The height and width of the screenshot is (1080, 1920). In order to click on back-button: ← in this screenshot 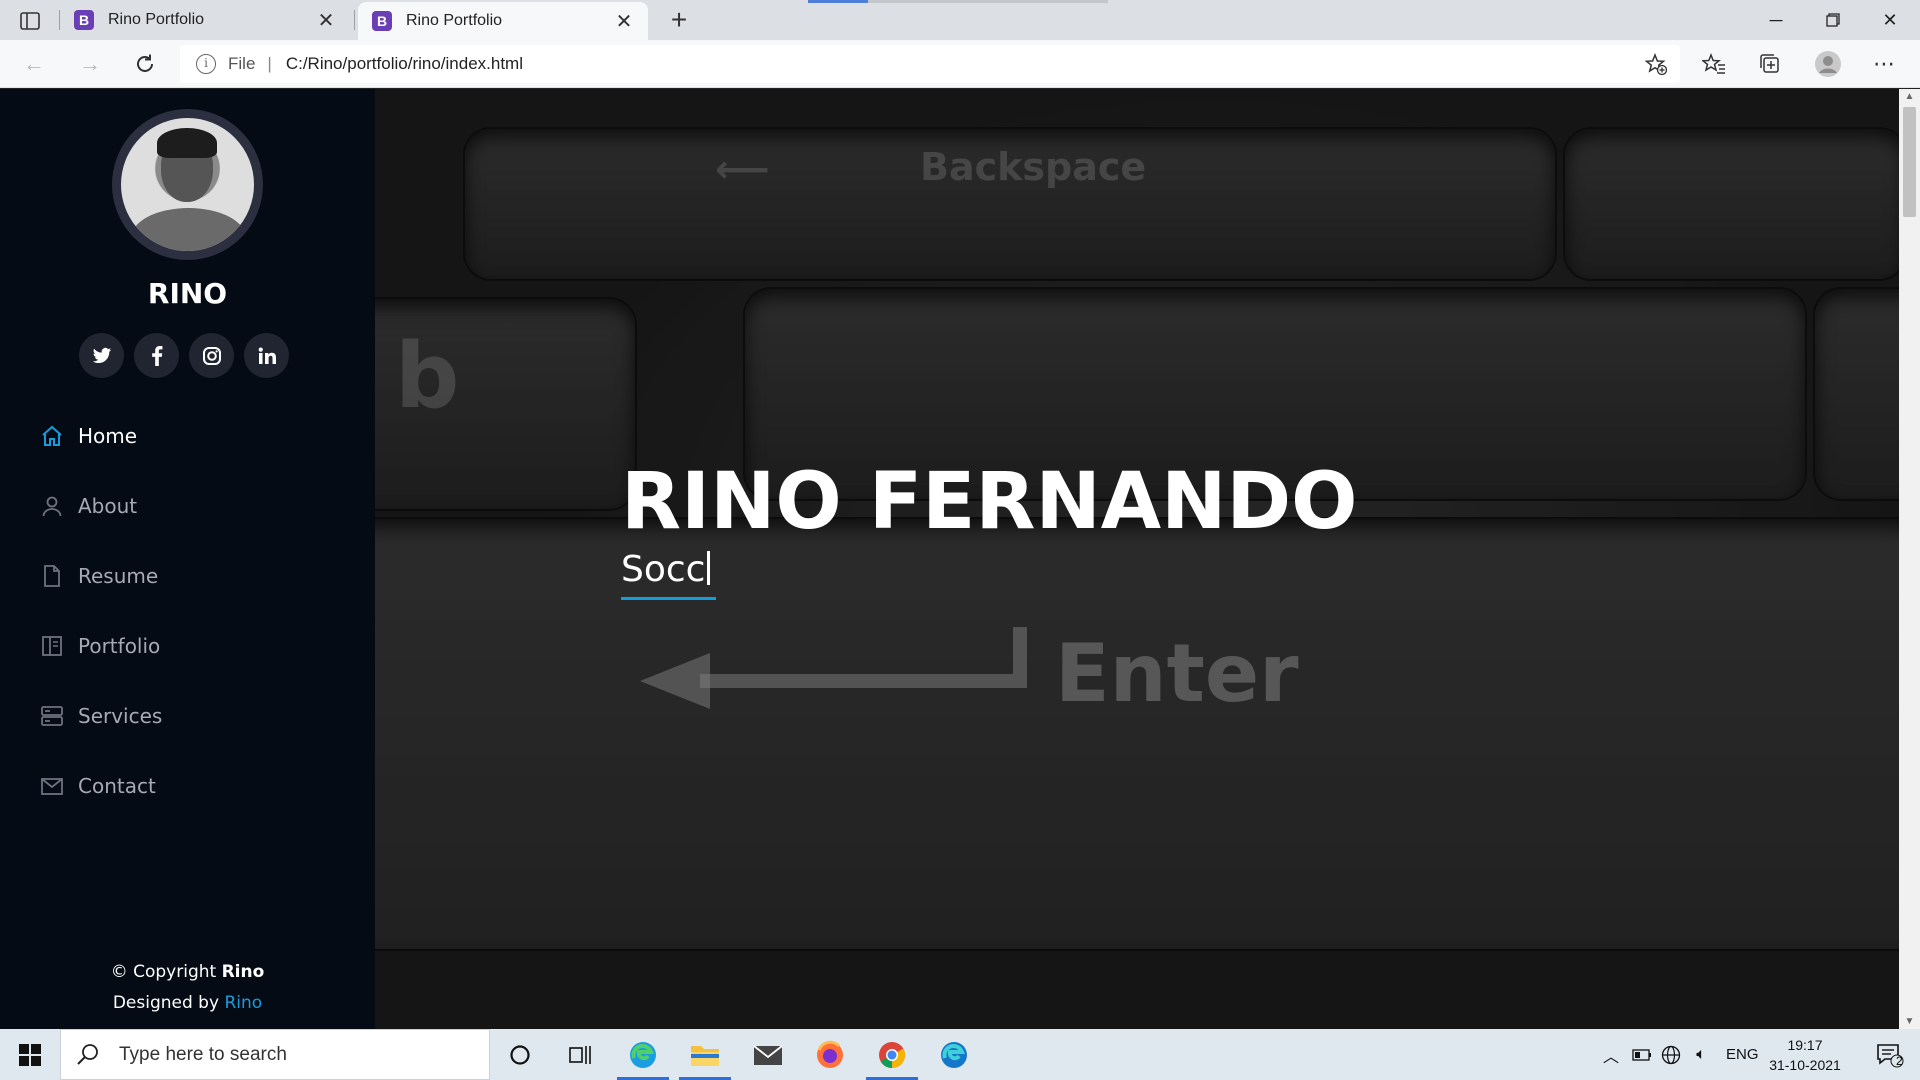, I will do `click(34, 64)`.